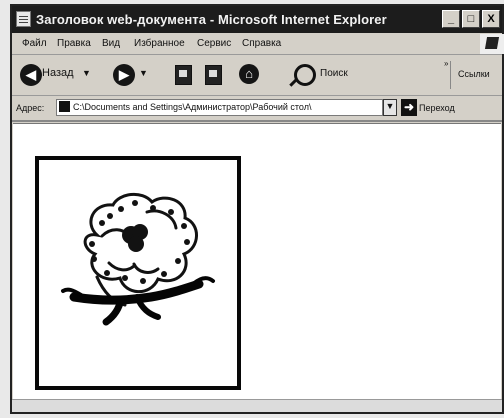  Describe the element at coordinates (143, 73) in the screenshot. I see `forward-dropdown-icon: ▼` at that location.